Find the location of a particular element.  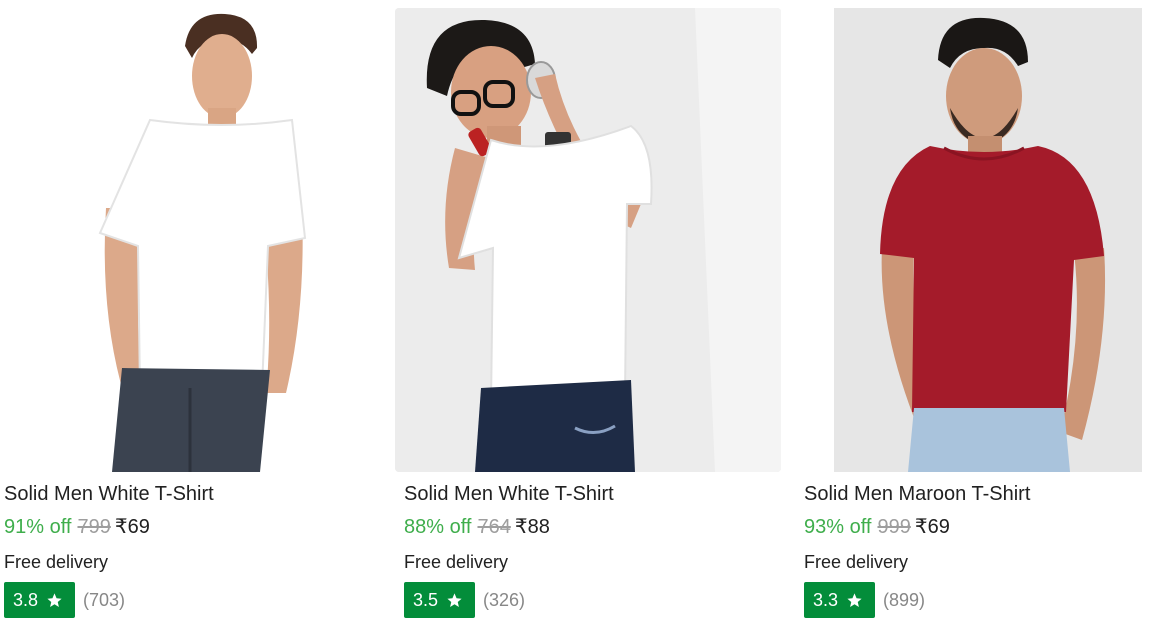

price-row: 91% off 799 ₹69 is located at coordinates (77, 527).